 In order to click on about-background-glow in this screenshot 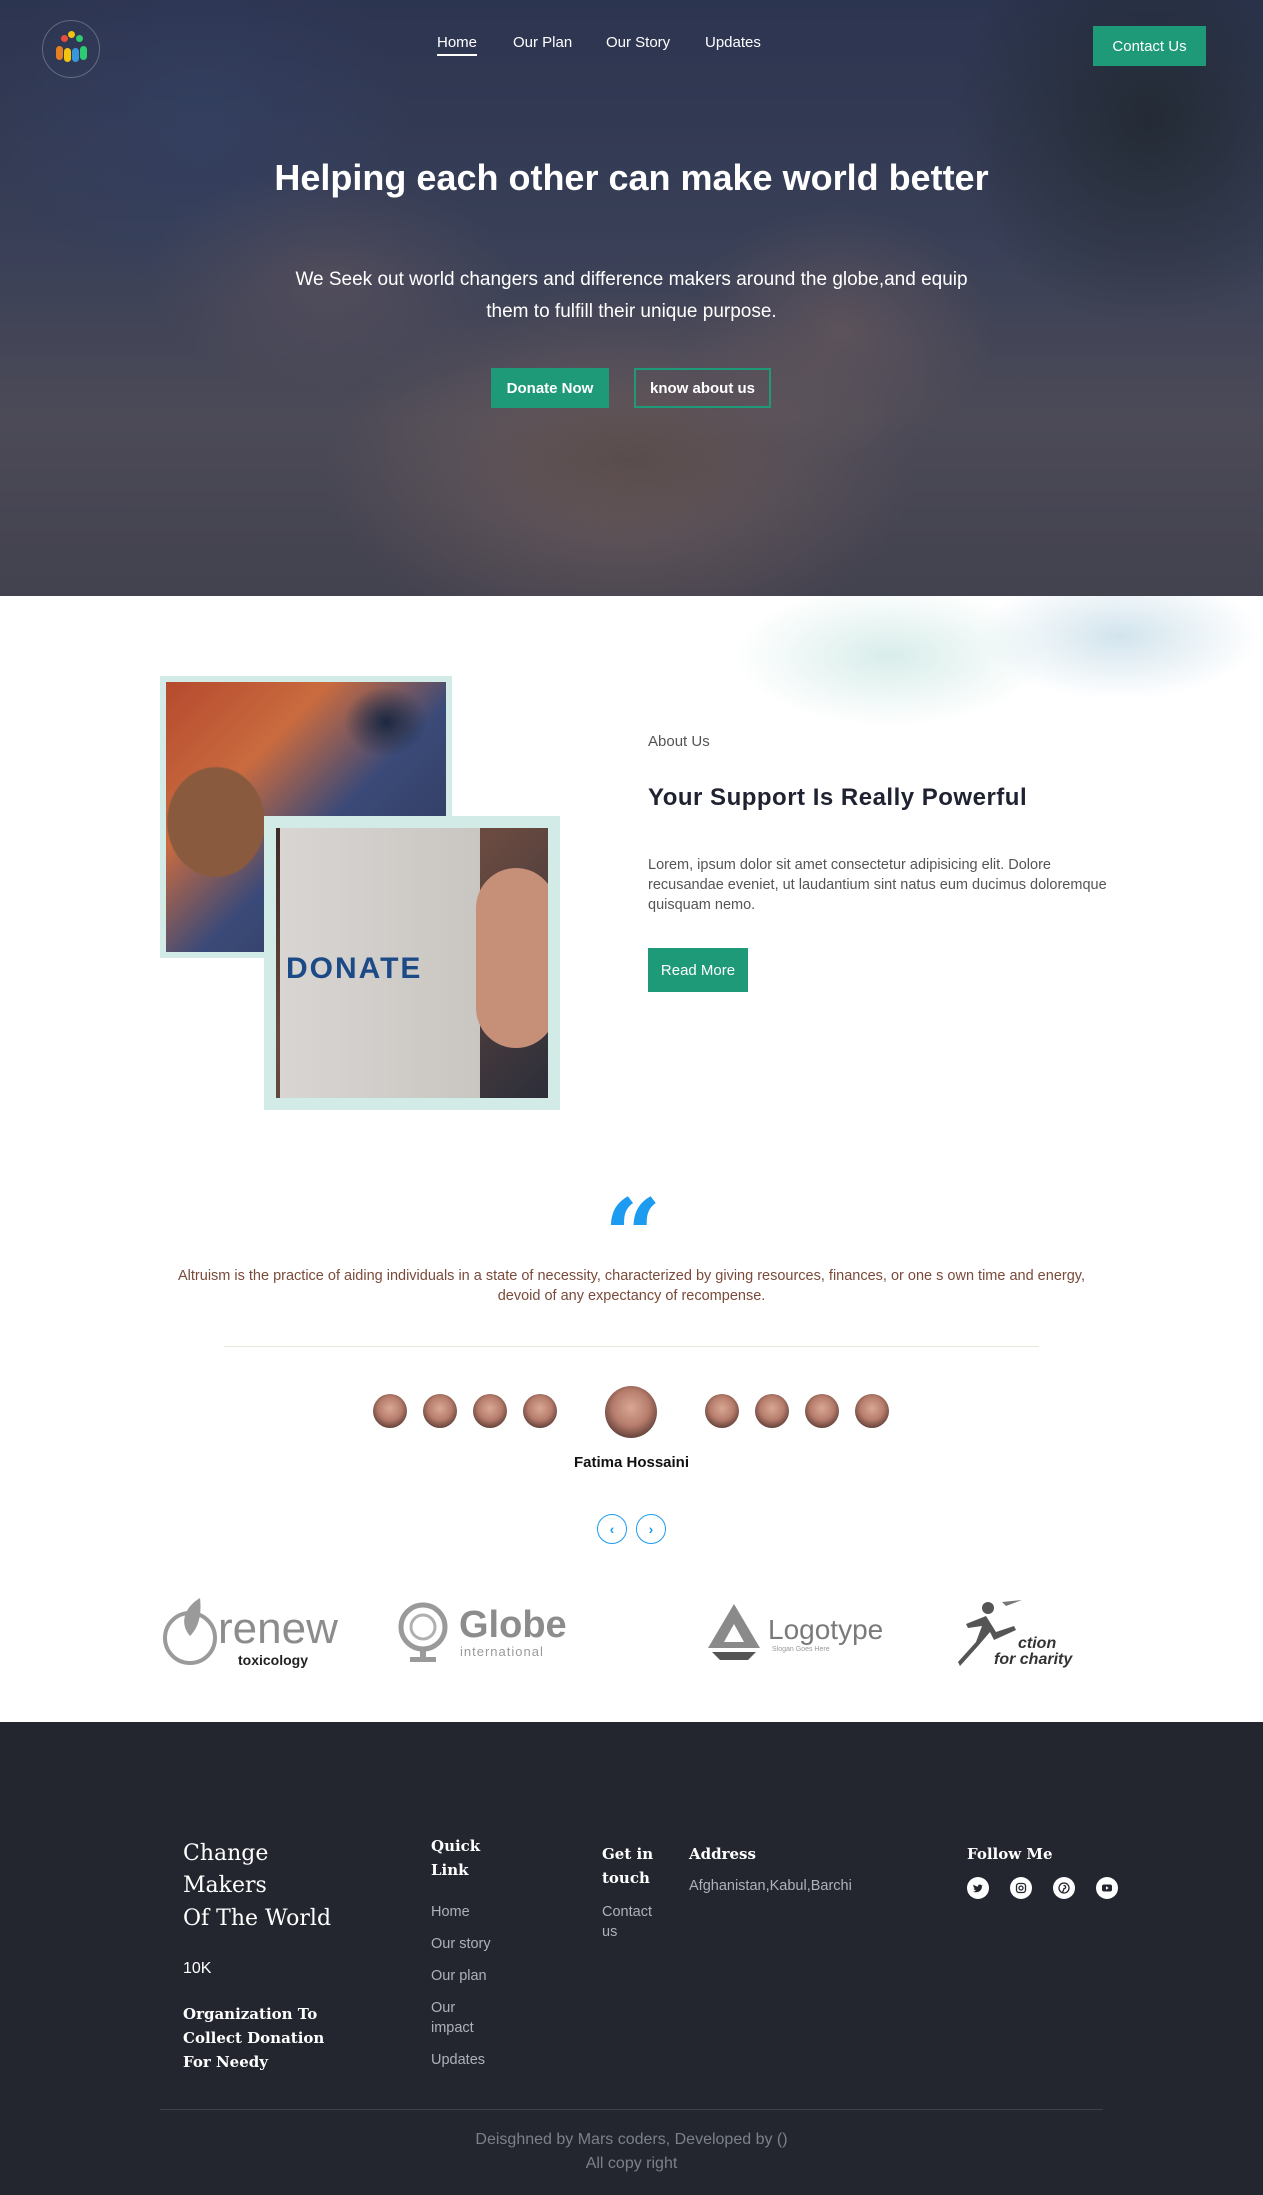, I will do `click(951, 726)`.